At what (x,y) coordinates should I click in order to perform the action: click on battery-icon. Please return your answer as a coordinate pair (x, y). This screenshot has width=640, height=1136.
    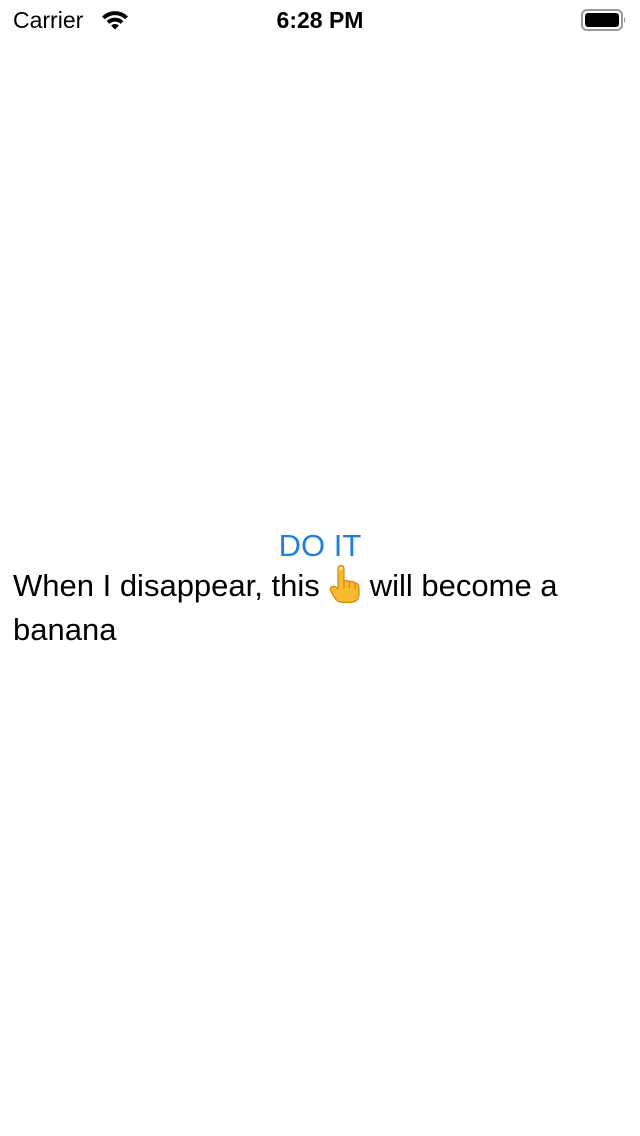
    Looking at the image, I should click on (603, 20).